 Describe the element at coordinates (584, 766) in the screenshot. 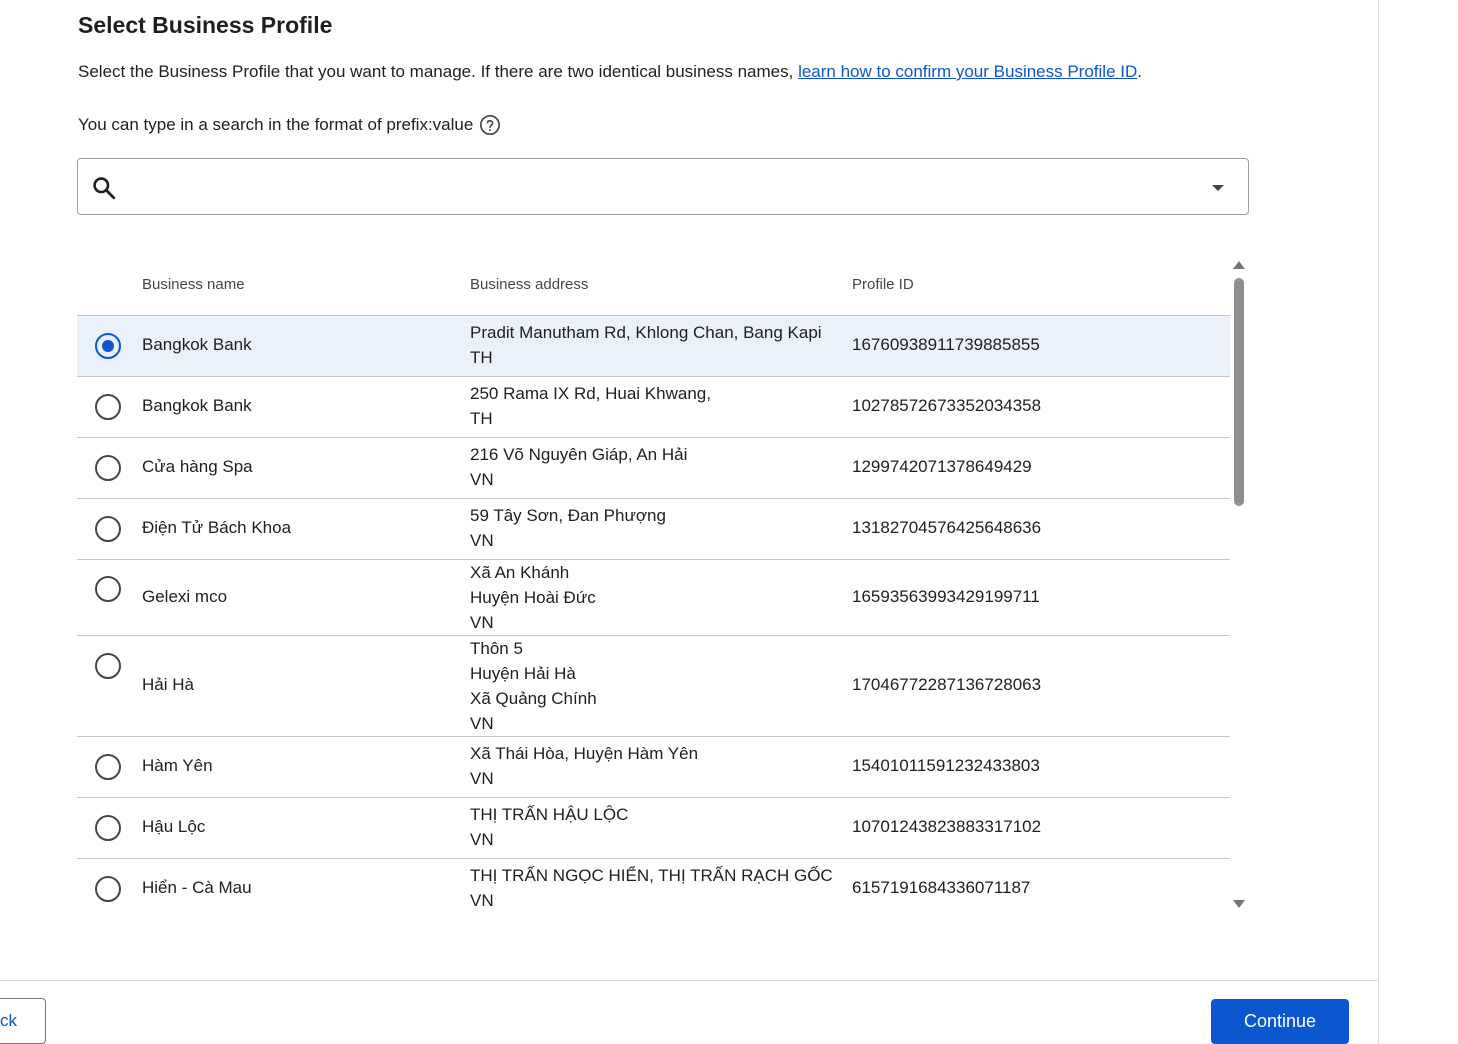

I see `business-address: Xã Thái Hòa, Huyện Hàm Yên VN` at that location.